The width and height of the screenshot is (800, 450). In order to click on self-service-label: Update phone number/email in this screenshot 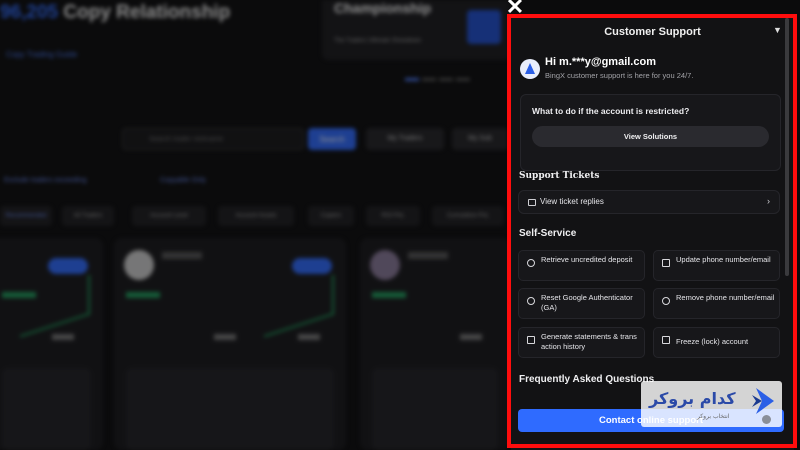, I will do `click(723, 259)`.